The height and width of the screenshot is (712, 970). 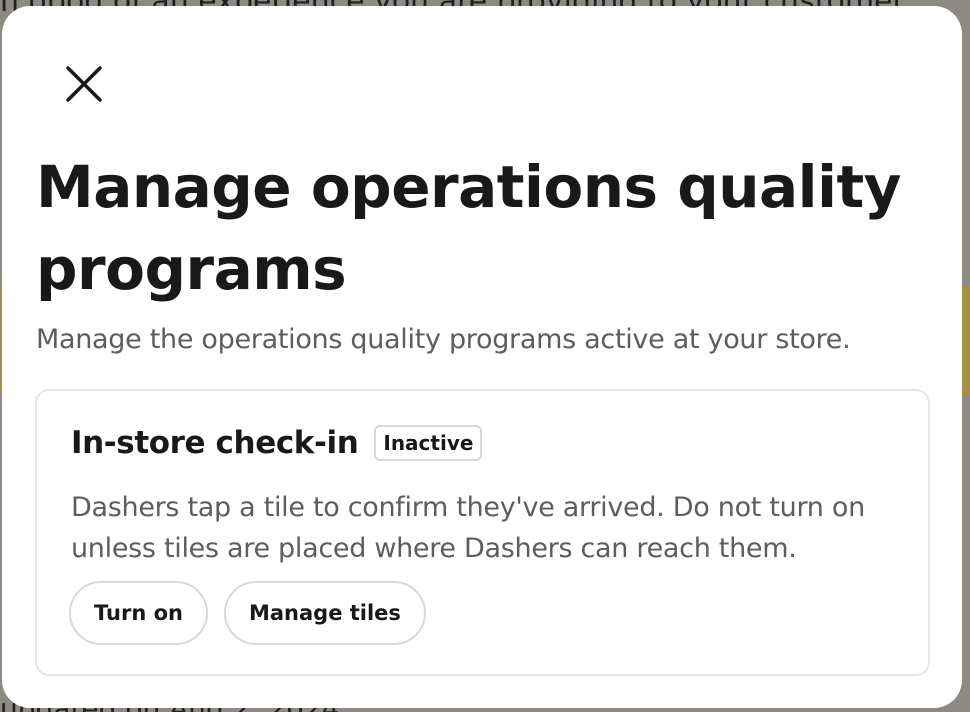 I want to click on background-decor-right, so click(x=966, y=340).